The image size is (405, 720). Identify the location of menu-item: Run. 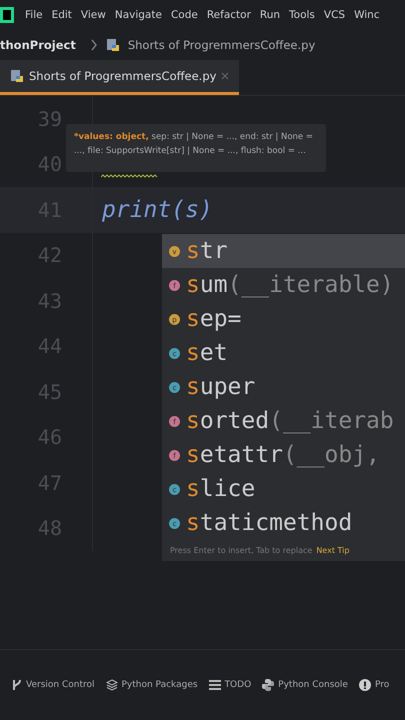
(270, 15).